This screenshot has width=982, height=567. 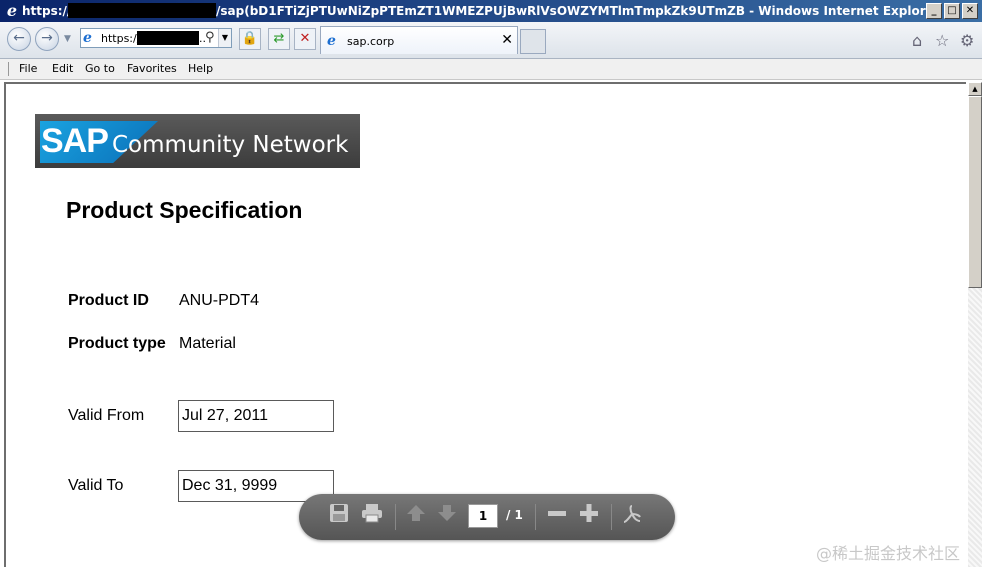 I want to click on stop-icon: ✕, so click(x=305, y=39).